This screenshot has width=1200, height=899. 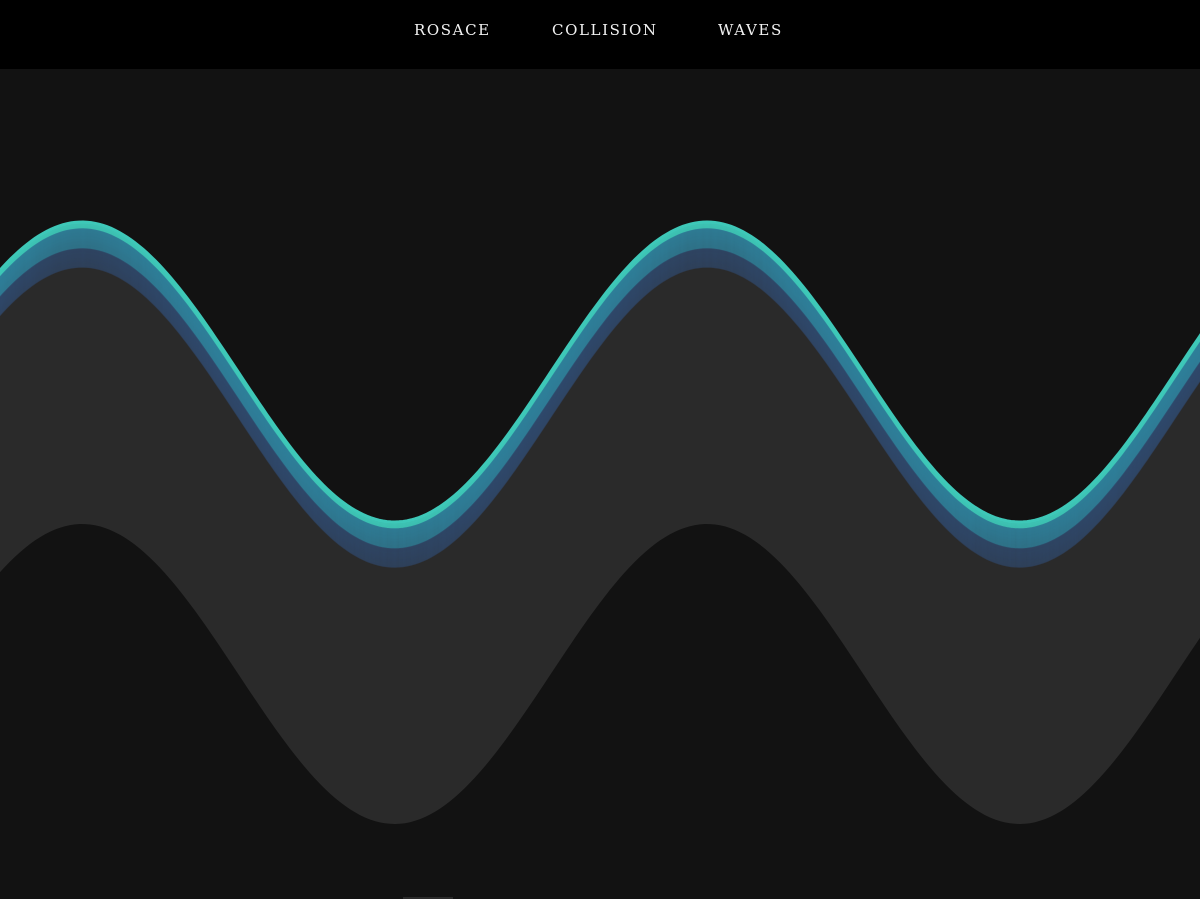 I want to click on nav-link-collision: COLLISION, so click(x=605, y=30).